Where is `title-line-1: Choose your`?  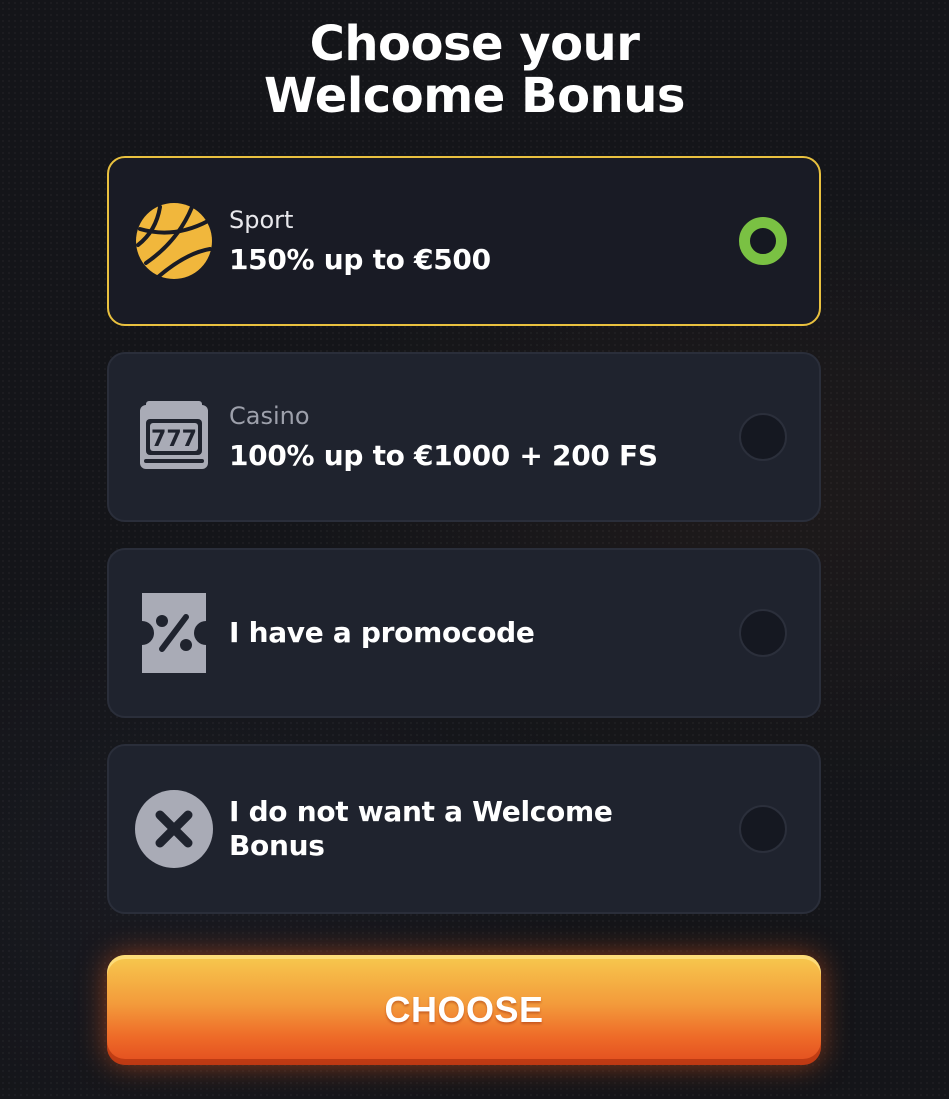 title-line-1: Choose your is located at coordinates (474, 44).